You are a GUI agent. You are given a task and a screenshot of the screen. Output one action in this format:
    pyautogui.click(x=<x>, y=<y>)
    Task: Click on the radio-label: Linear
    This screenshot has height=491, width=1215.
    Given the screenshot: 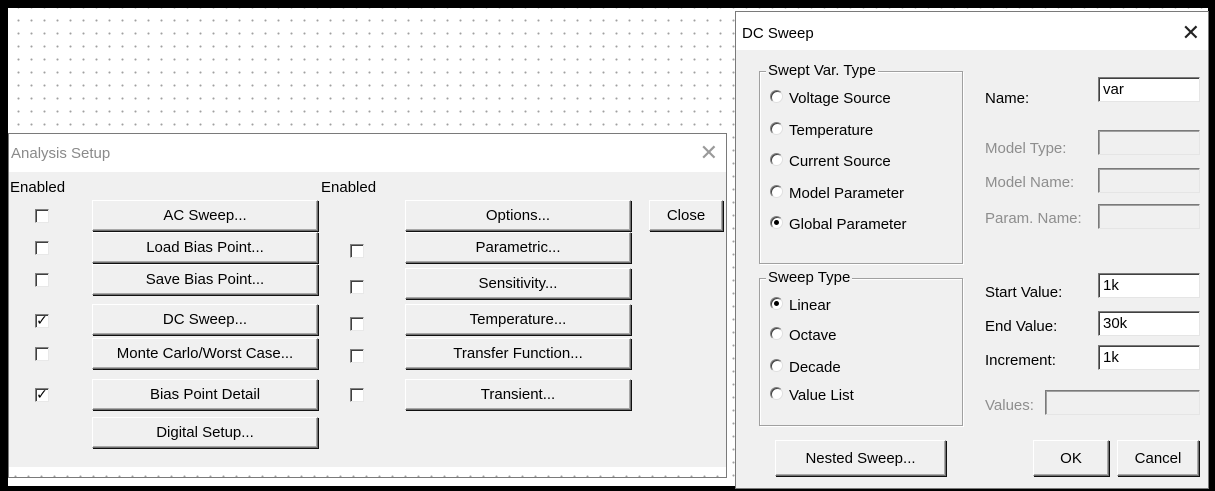 What is the action you would take?
    pyautogui.click(x=810, y=305)
    